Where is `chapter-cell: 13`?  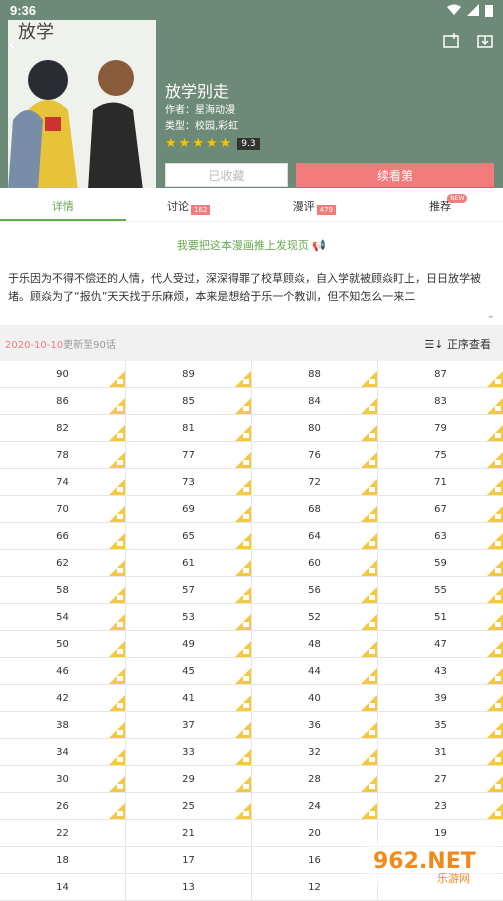
chapter-cell: 13 is located at coordinates (189, 887).